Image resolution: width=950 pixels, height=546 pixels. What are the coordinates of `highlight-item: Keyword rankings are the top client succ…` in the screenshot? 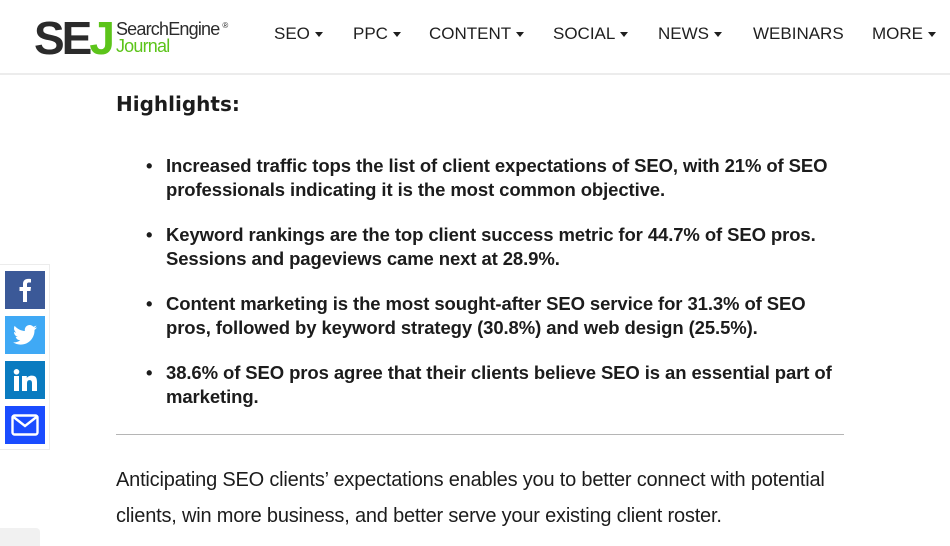 It's located at (496, 247).